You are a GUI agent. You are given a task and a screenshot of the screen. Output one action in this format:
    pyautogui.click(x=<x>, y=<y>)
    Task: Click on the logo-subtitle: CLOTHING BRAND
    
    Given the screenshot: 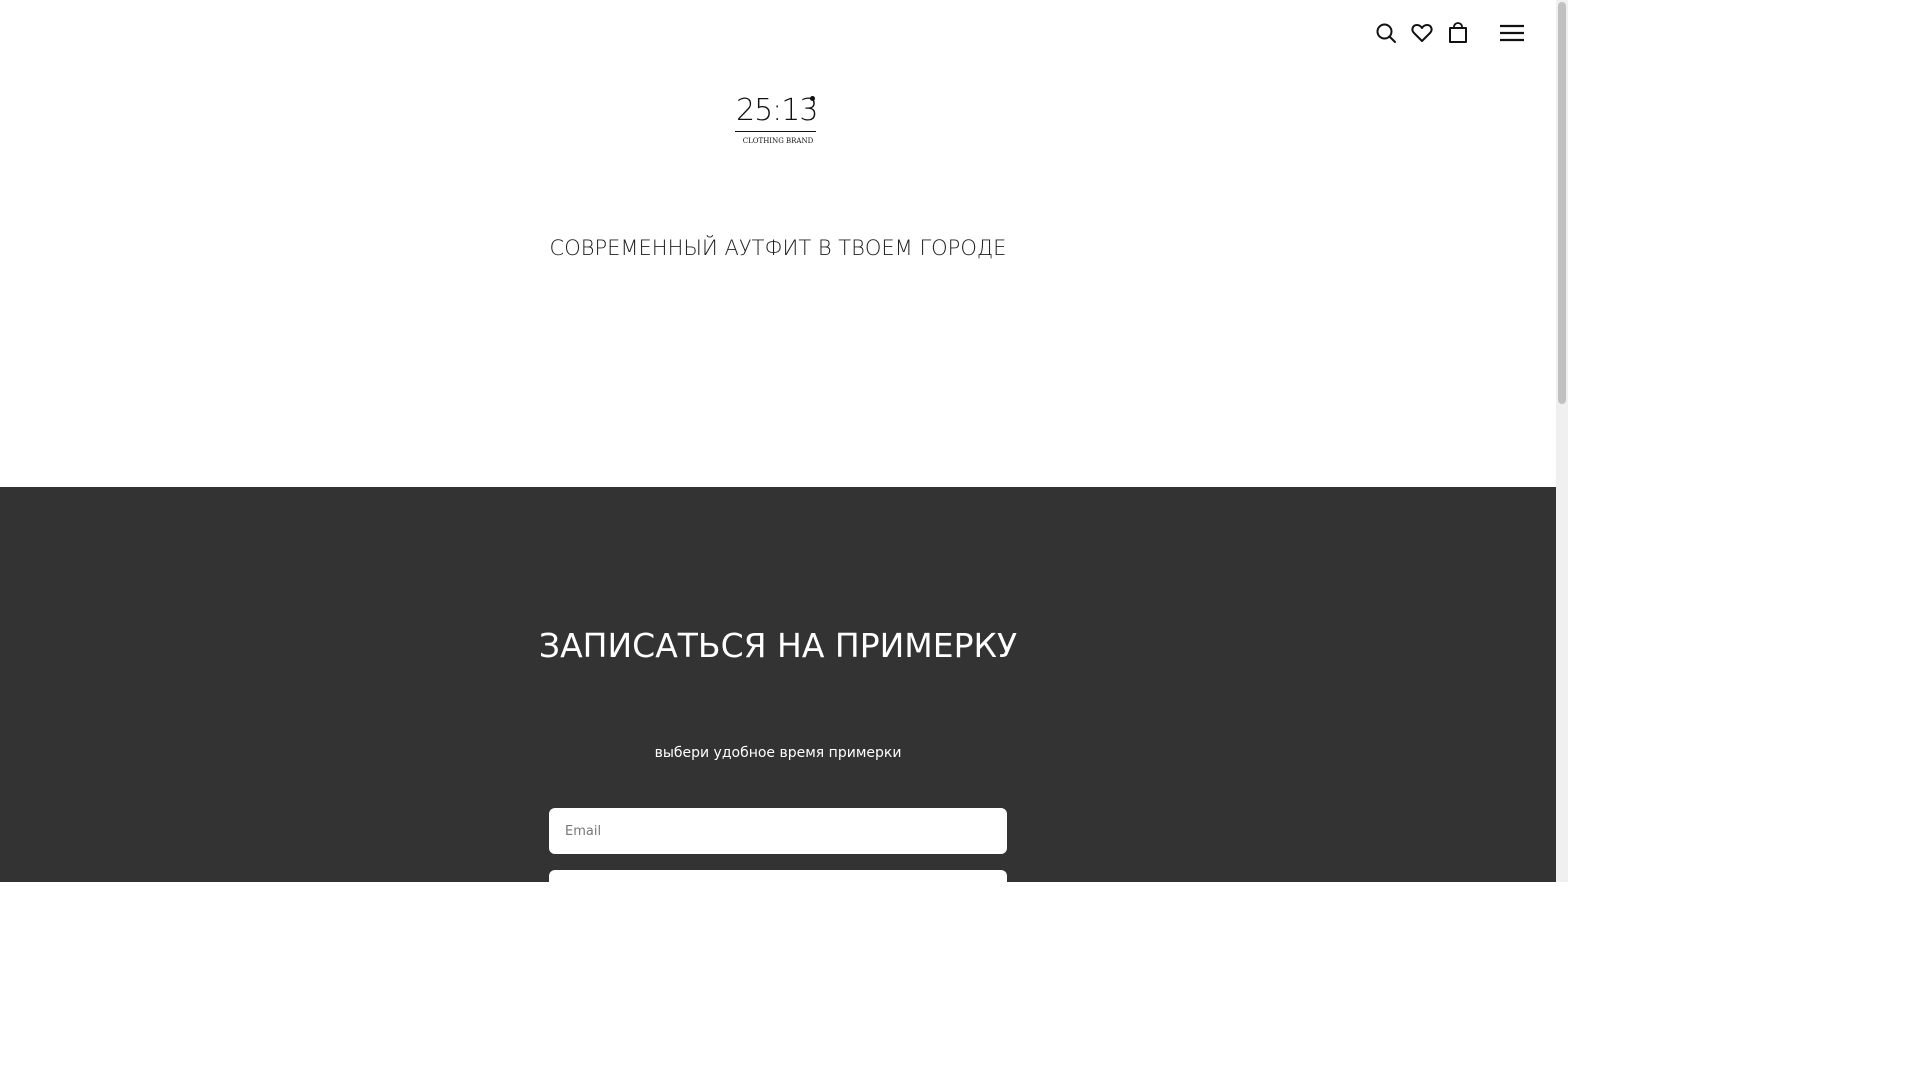 What is the action you would take?
    pyautogui.click(x=778, y=141)
    